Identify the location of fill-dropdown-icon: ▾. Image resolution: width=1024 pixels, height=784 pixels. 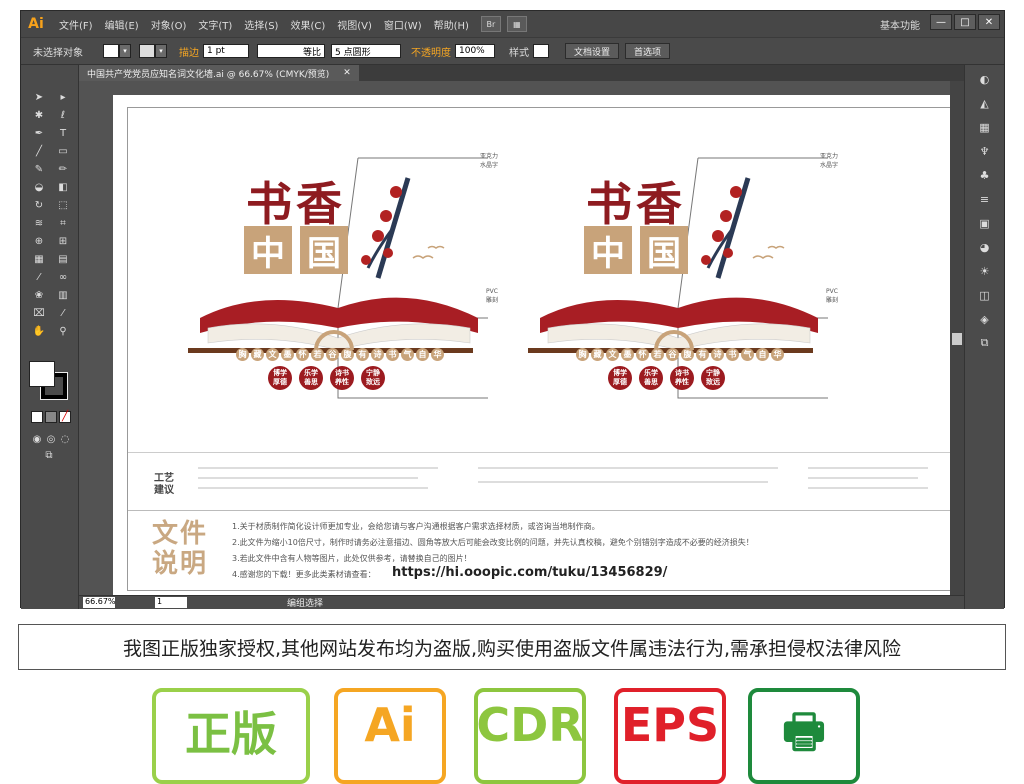
(125, 51).